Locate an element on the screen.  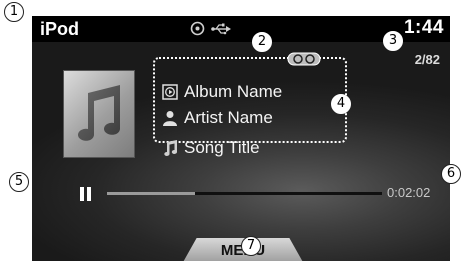
song-title: Song Title is located at coordinates (222, 147).